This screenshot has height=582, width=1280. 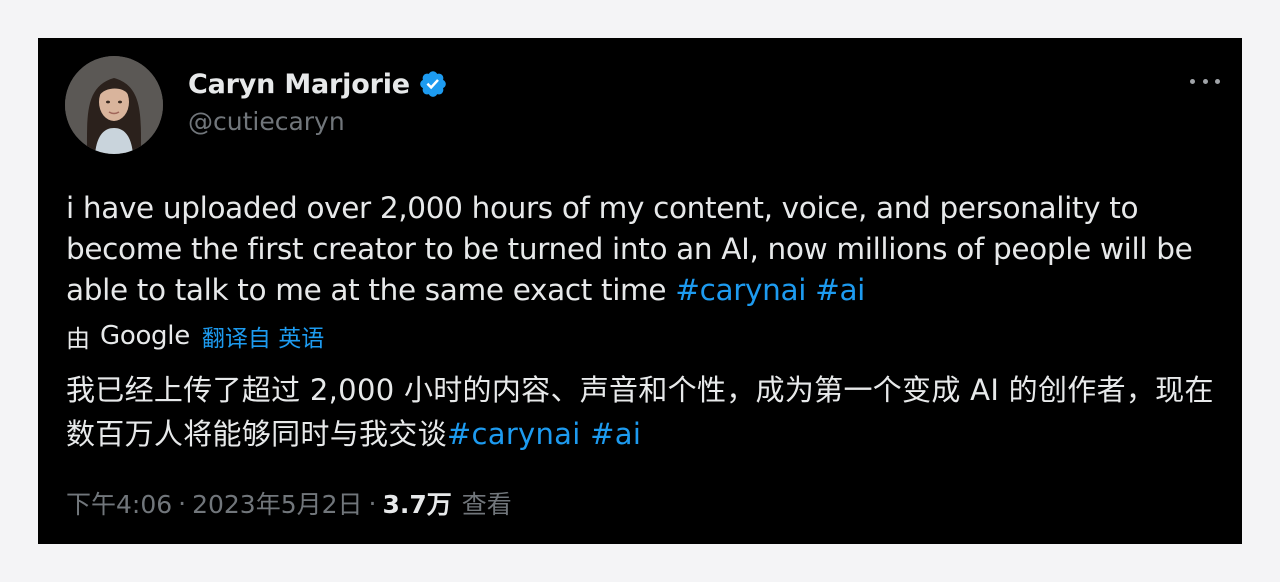 What do you see at coordinates (433, 84) in the screenshot?
I see `verified-badge-icon` at bounding box center [433, 84].